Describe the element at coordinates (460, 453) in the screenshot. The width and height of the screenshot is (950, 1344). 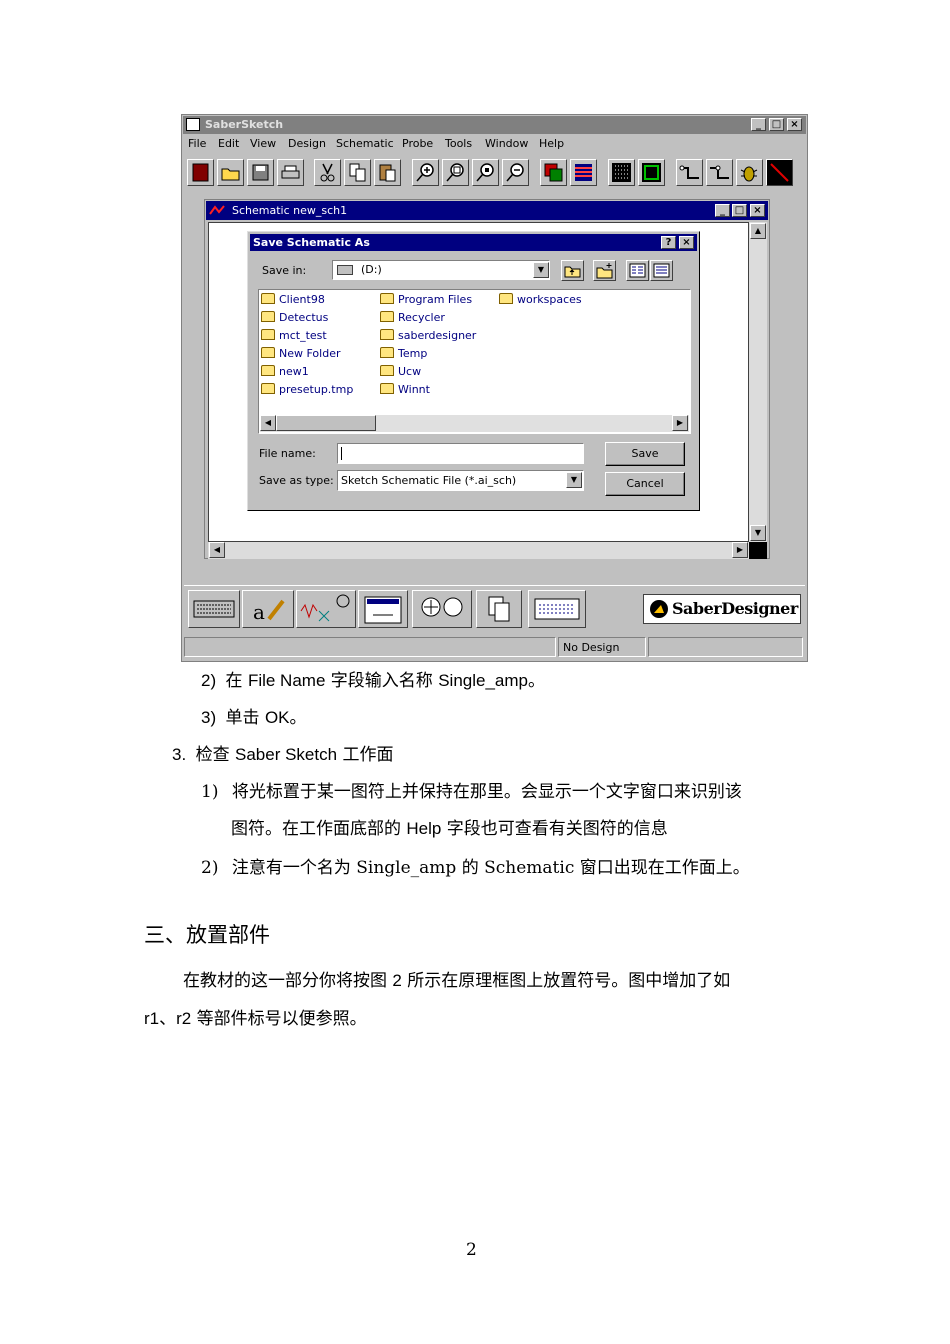
I see `file-name-input` at that location.